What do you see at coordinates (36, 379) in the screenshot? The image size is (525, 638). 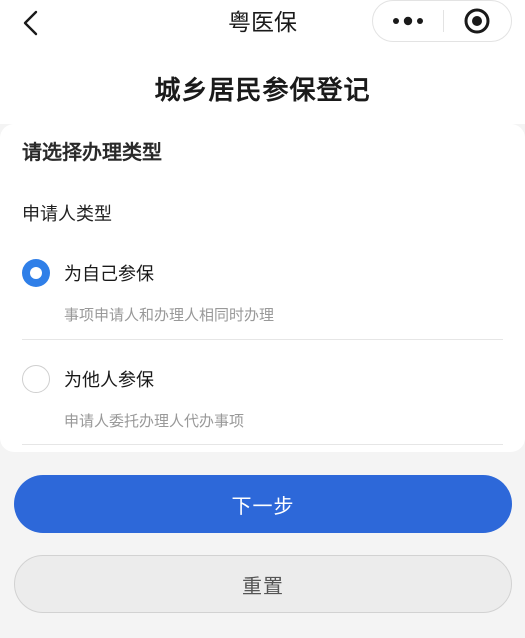 I see `radio-unchecked` at bounding box center [36, 379].